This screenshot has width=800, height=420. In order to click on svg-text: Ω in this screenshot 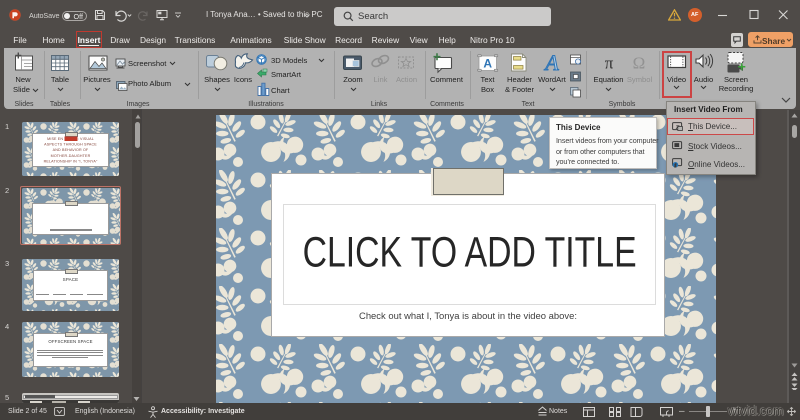, I will do `click(639, 63)`.